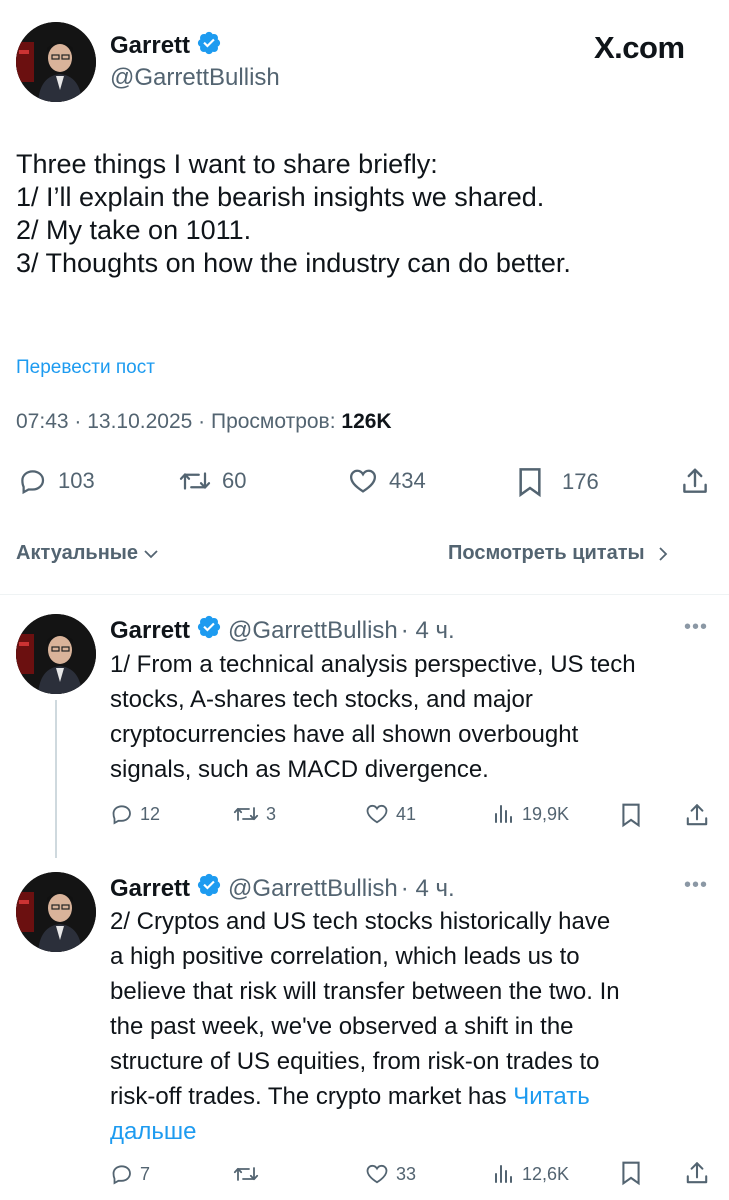  What do you see at coordinates (406, 813) in the screenshot?
I see `like-count: 41` at bounding box center [406, 813].